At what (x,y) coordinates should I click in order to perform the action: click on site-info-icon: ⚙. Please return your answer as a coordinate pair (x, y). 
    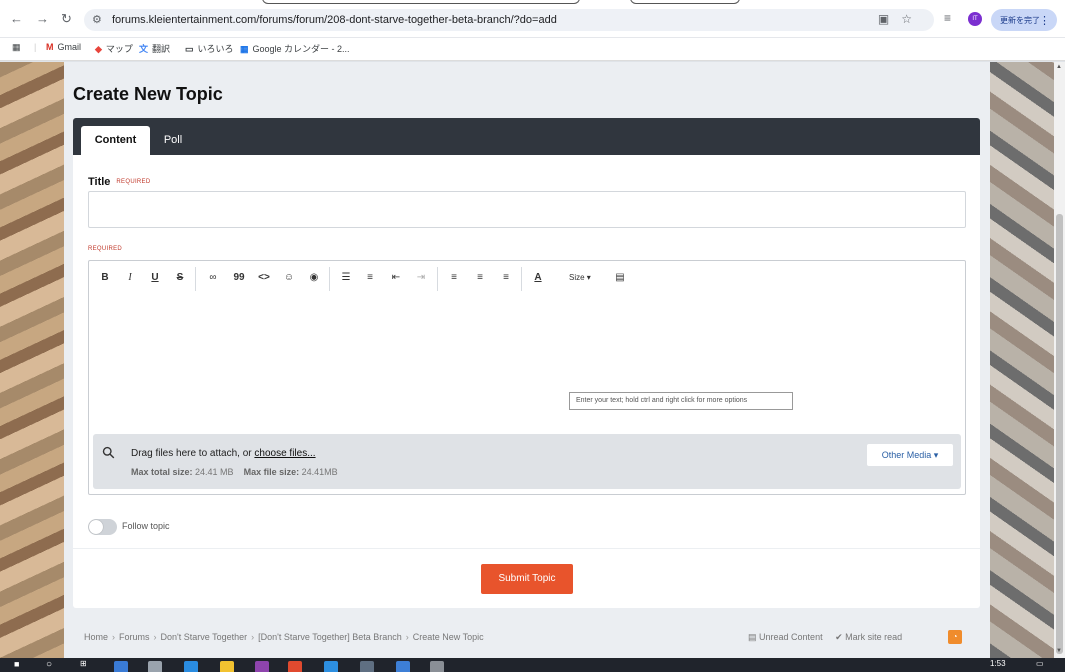
    Looking at the image, I should click on (97, 19).